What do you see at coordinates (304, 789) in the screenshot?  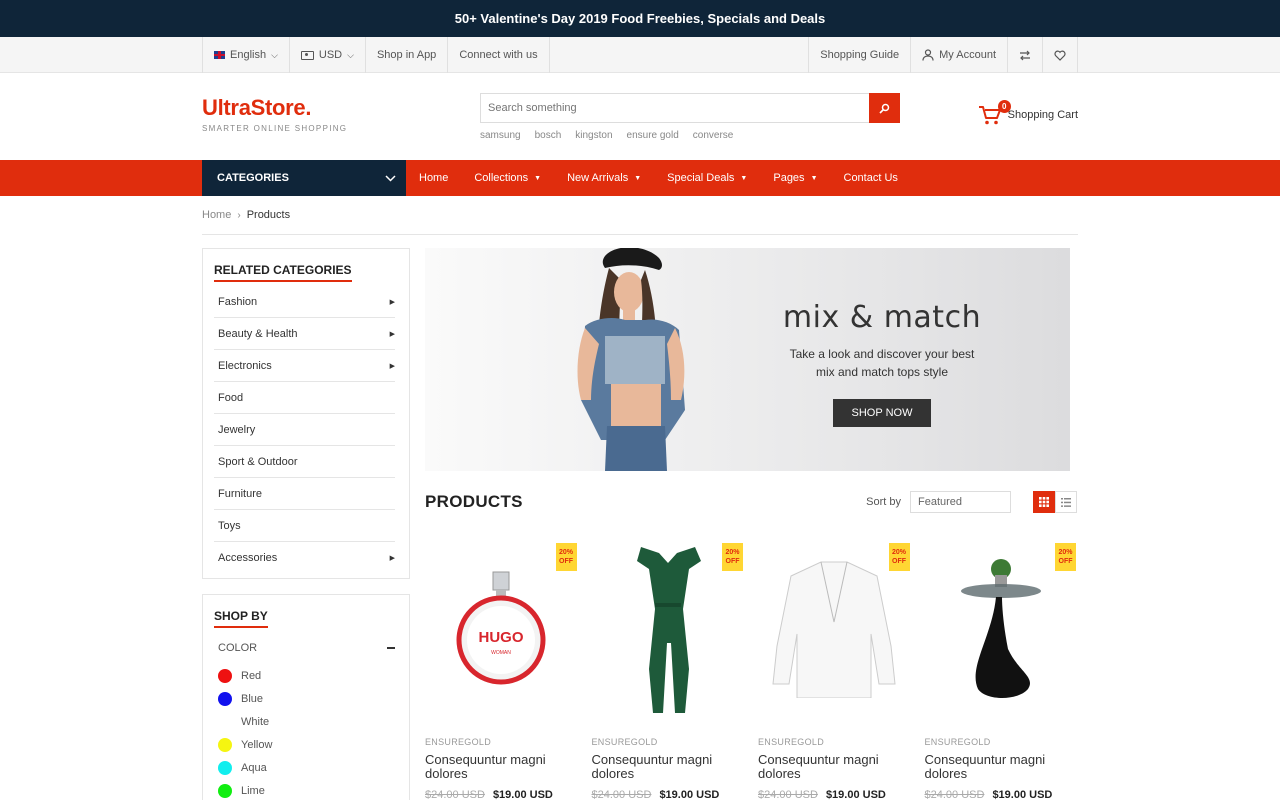 I see `color-option-lime: Lime` at bounding box center [304, 789].